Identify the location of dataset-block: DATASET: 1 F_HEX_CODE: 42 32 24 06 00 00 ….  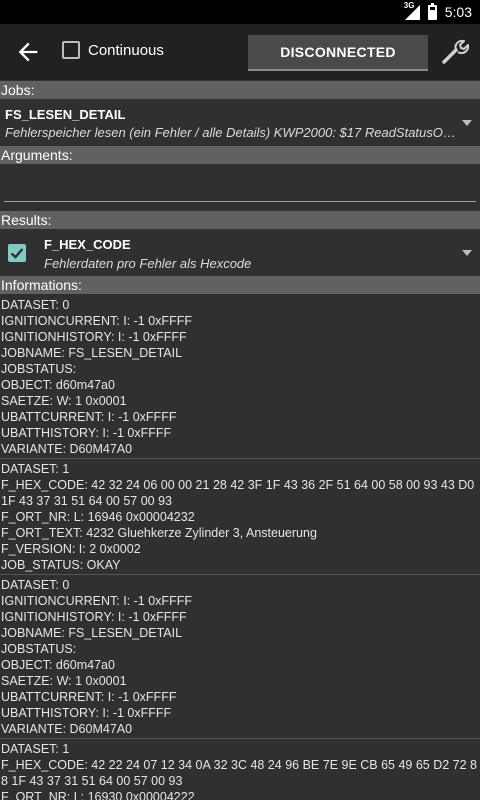
(240, 517).